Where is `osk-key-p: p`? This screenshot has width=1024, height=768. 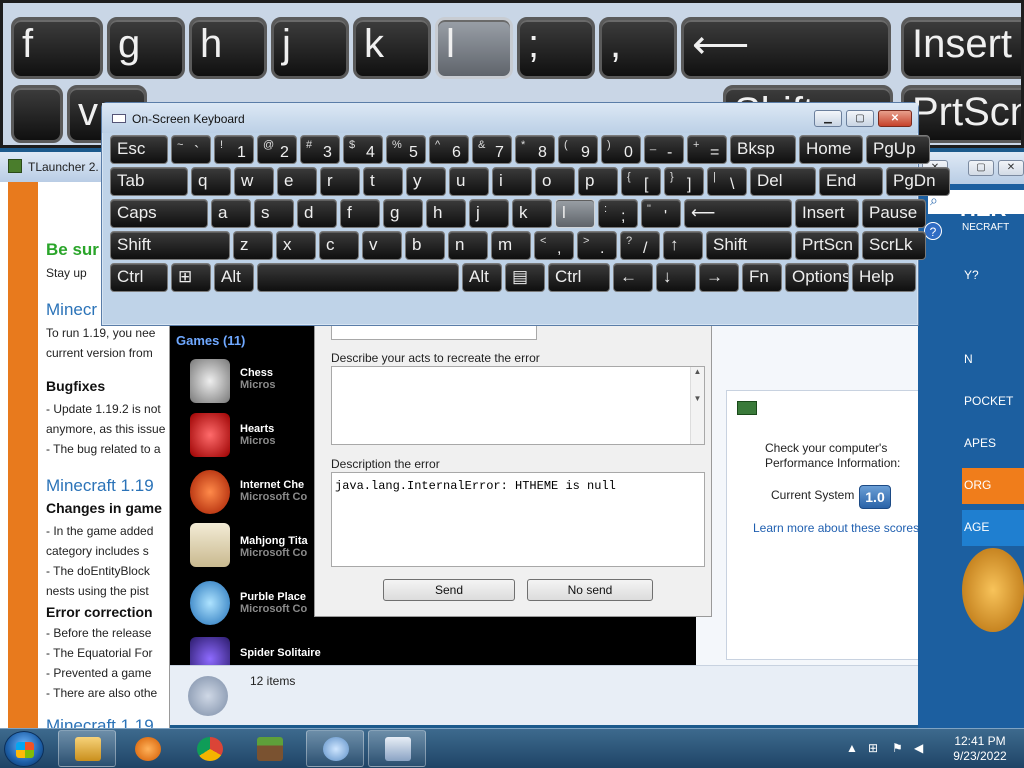
osk-key-p: p is located at coordinates (598, 181).